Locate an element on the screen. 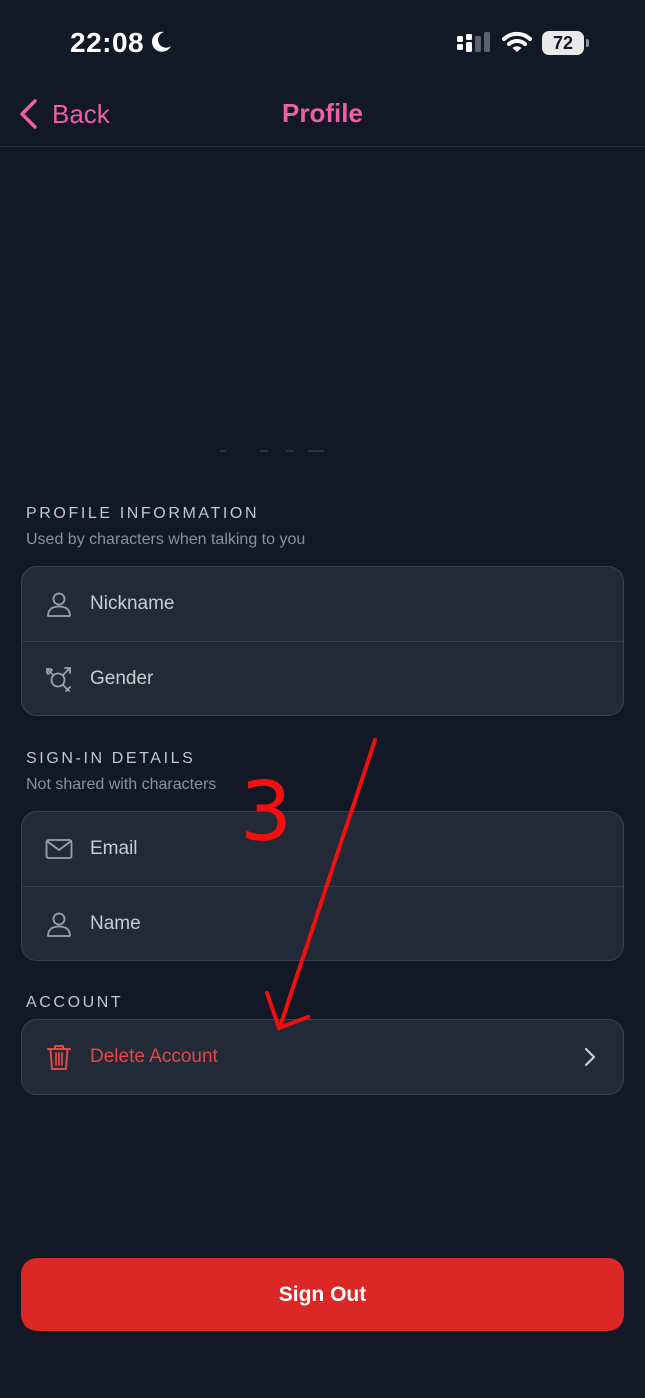 The image size is (645, 1398). moon-icon is located at coordinates (161, 41).